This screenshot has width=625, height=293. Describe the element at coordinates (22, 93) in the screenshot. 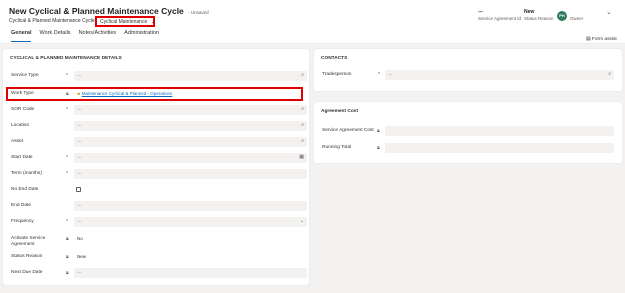

I see `field-label: Work Type` at that location.